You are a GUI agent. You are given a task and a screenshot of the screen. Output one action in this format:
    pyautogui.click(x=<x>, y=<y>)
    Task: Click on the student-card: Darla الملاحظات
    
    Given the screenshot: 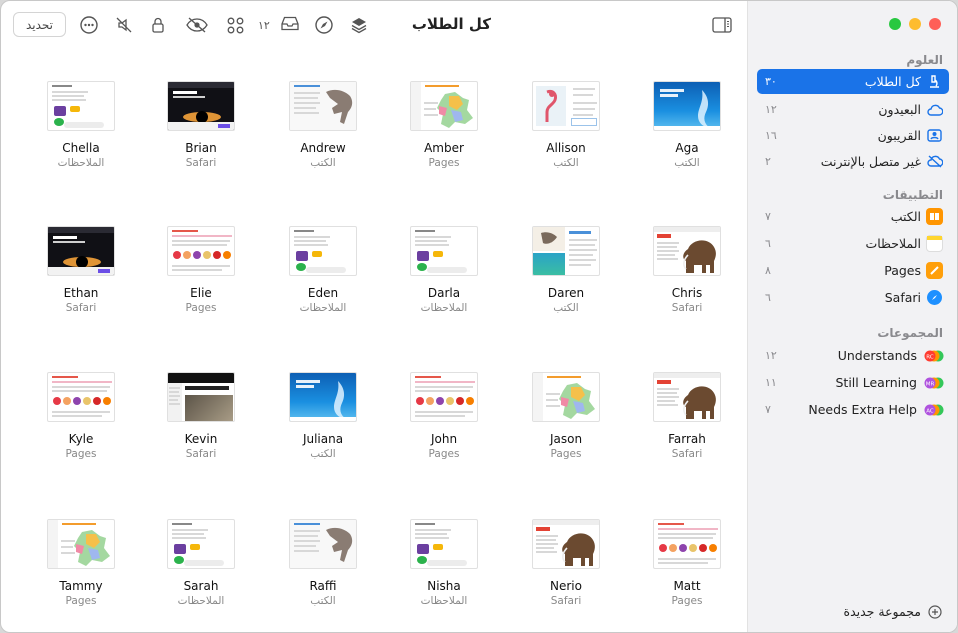 What is the action you would take?
    pyautogui.click(x=444, y=273)
    